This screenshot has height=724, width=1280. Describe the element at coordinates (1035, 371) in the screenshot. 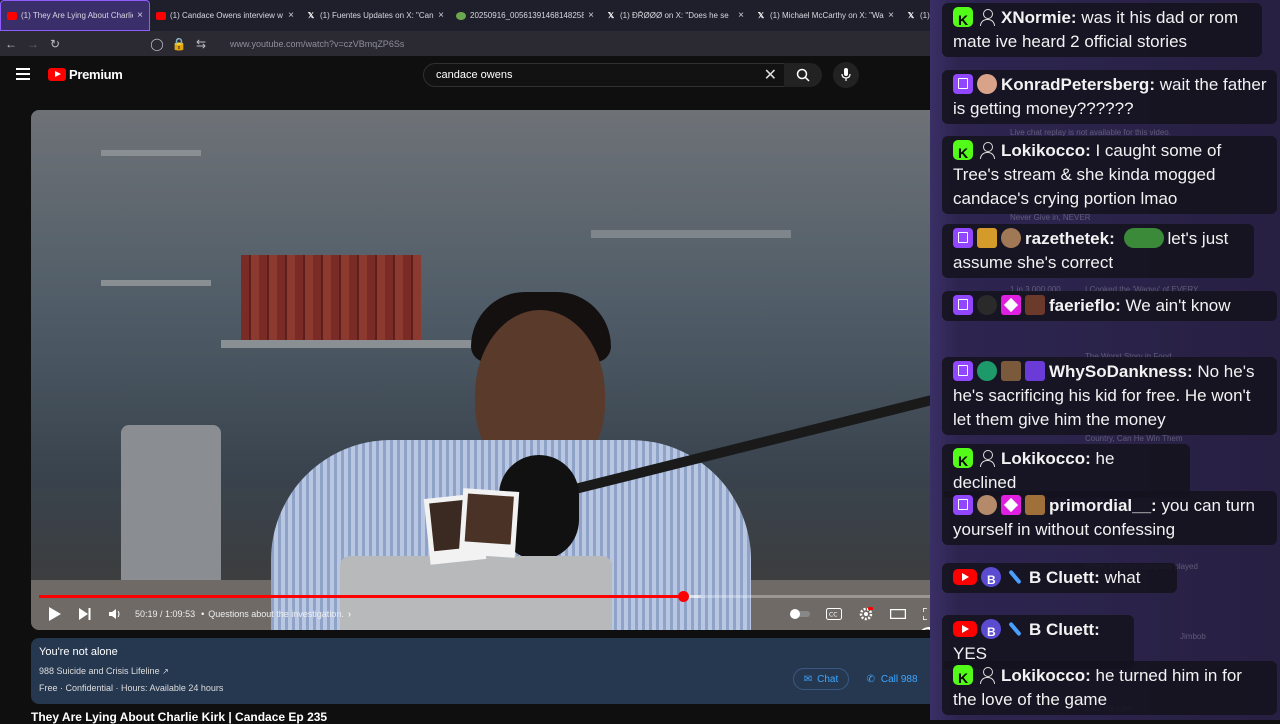

I see `train-badge-icon` at that location.